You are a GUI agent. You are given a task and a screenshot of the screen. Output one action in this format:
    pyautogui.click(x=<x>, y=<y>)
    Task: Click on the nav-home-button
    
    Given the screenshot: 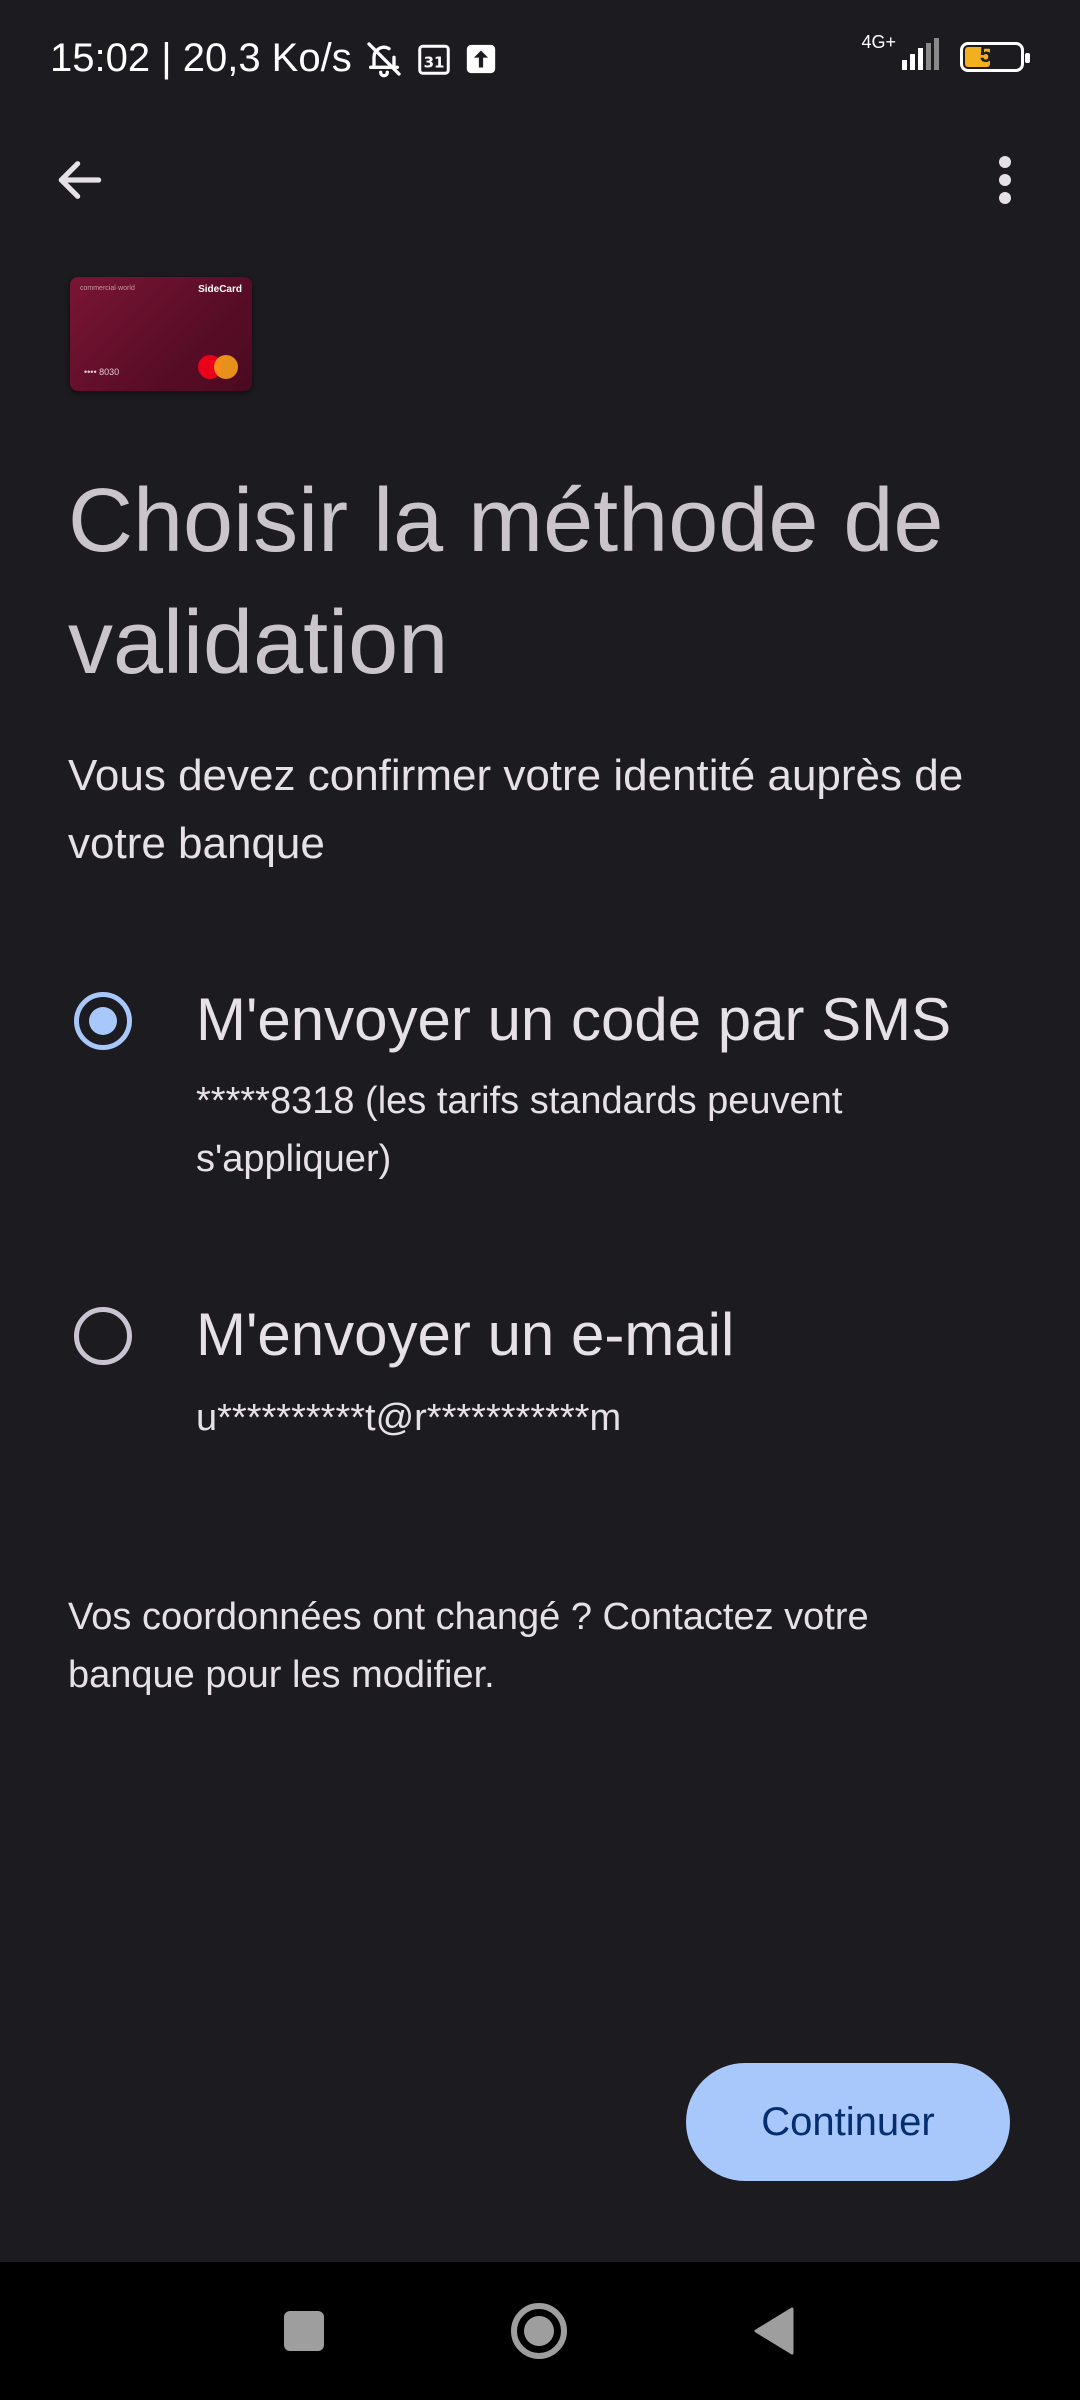 What is the action you would take?
    pyautogui.click(x=539, y=2331)
    